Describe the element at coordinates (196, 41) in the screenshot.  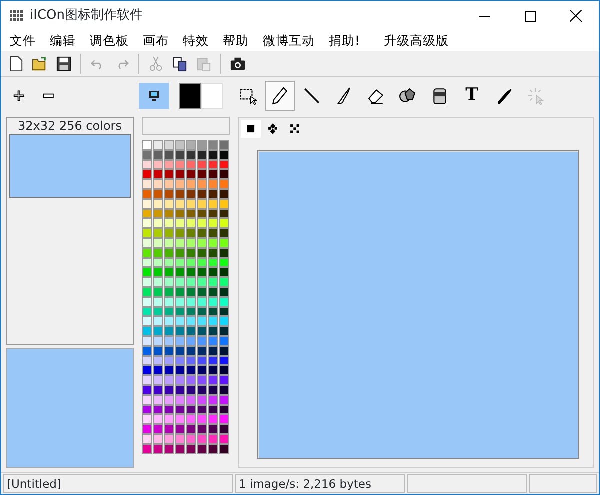
I see `menu-item: 特效` at that location.